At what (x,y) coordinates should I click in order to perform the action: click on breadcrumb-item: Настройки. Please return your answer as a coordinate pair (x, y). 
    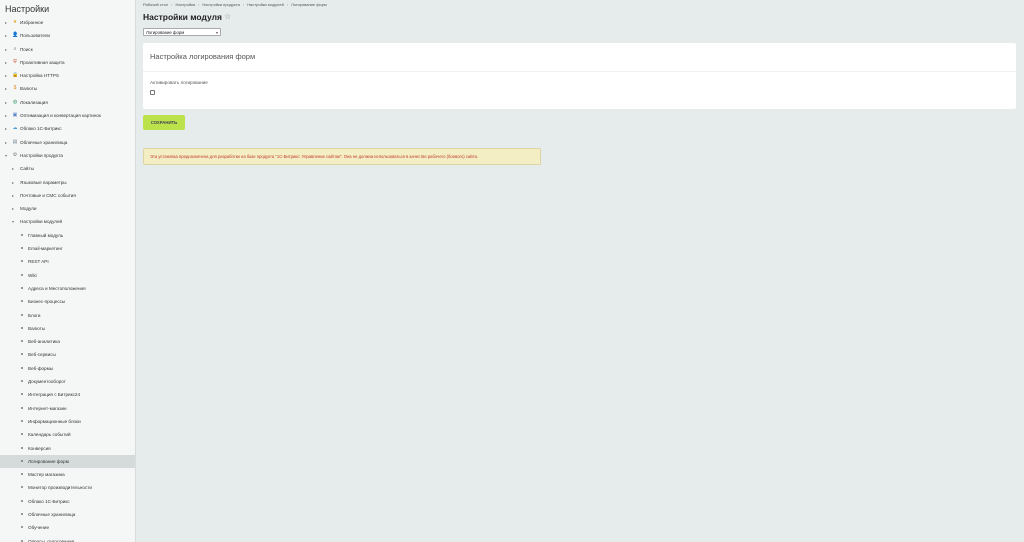
    Looking at the image, I should click on (185, 4).